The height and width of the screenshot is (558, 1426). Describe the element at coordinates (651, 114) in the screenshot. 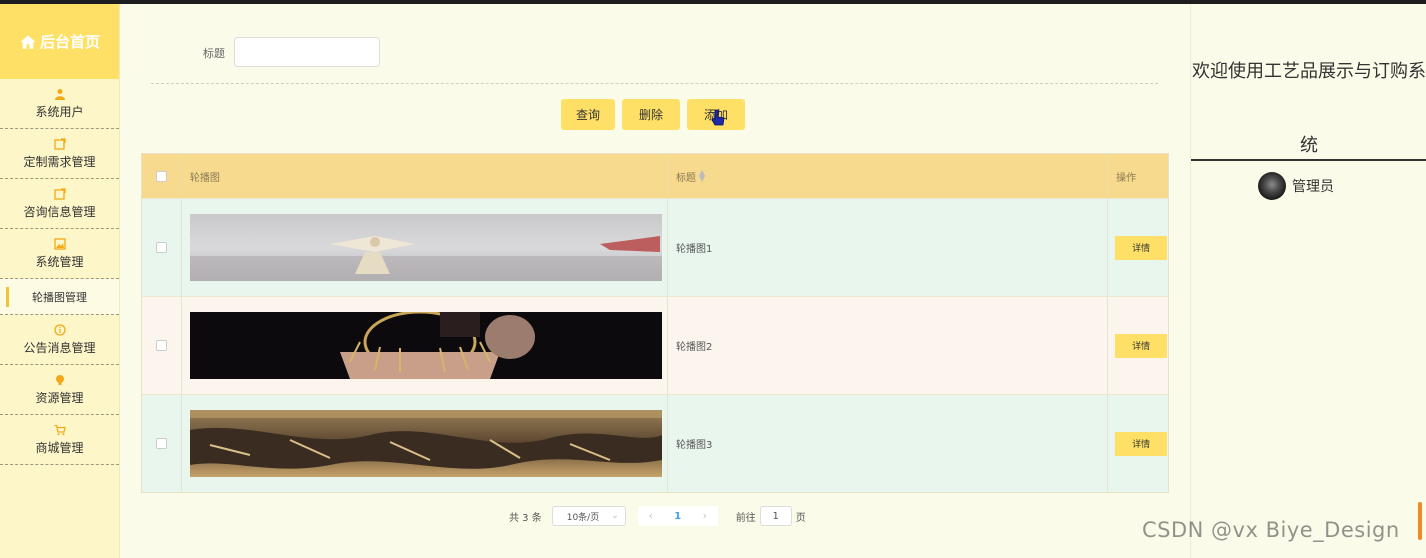

I see `delete-button: 删除` at that location.